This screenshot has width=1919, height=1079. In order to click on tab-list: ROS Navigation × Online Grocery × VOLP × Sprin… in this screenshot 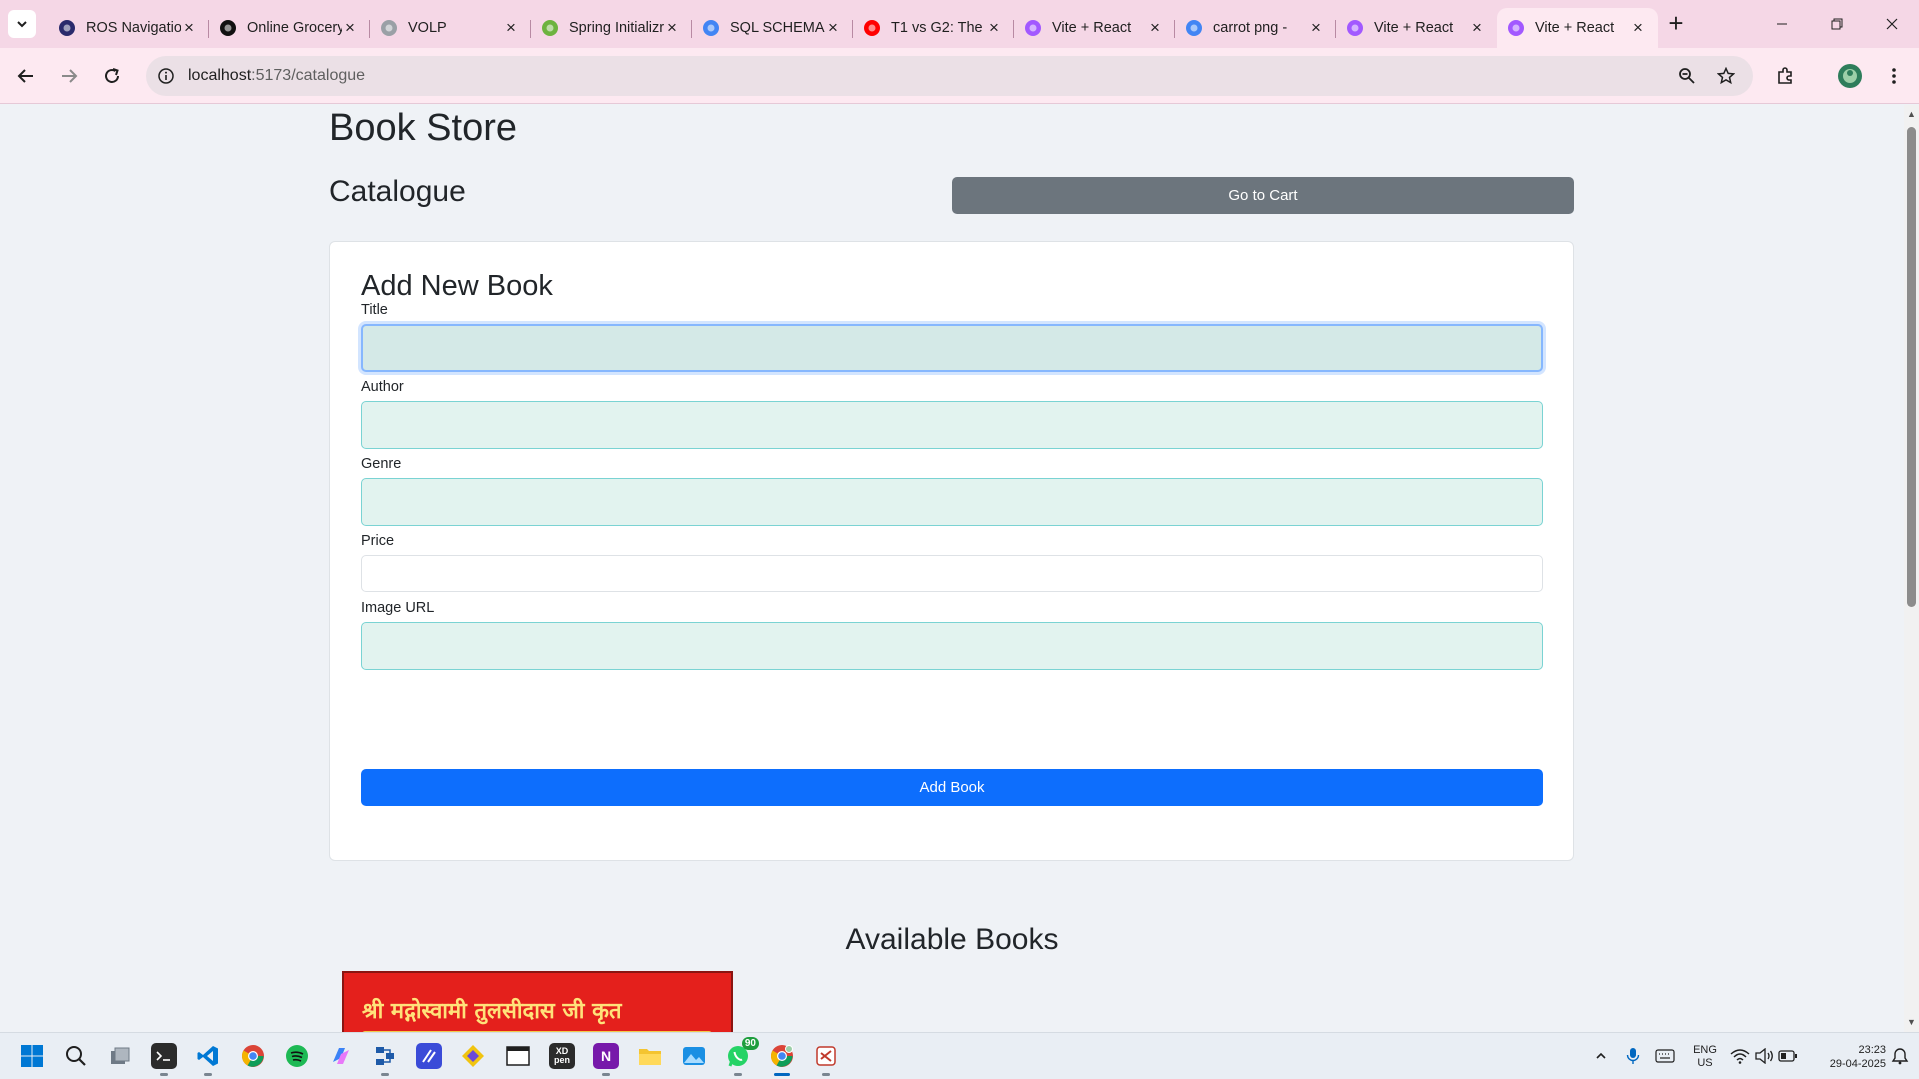, I will do `click(853, 28)`.